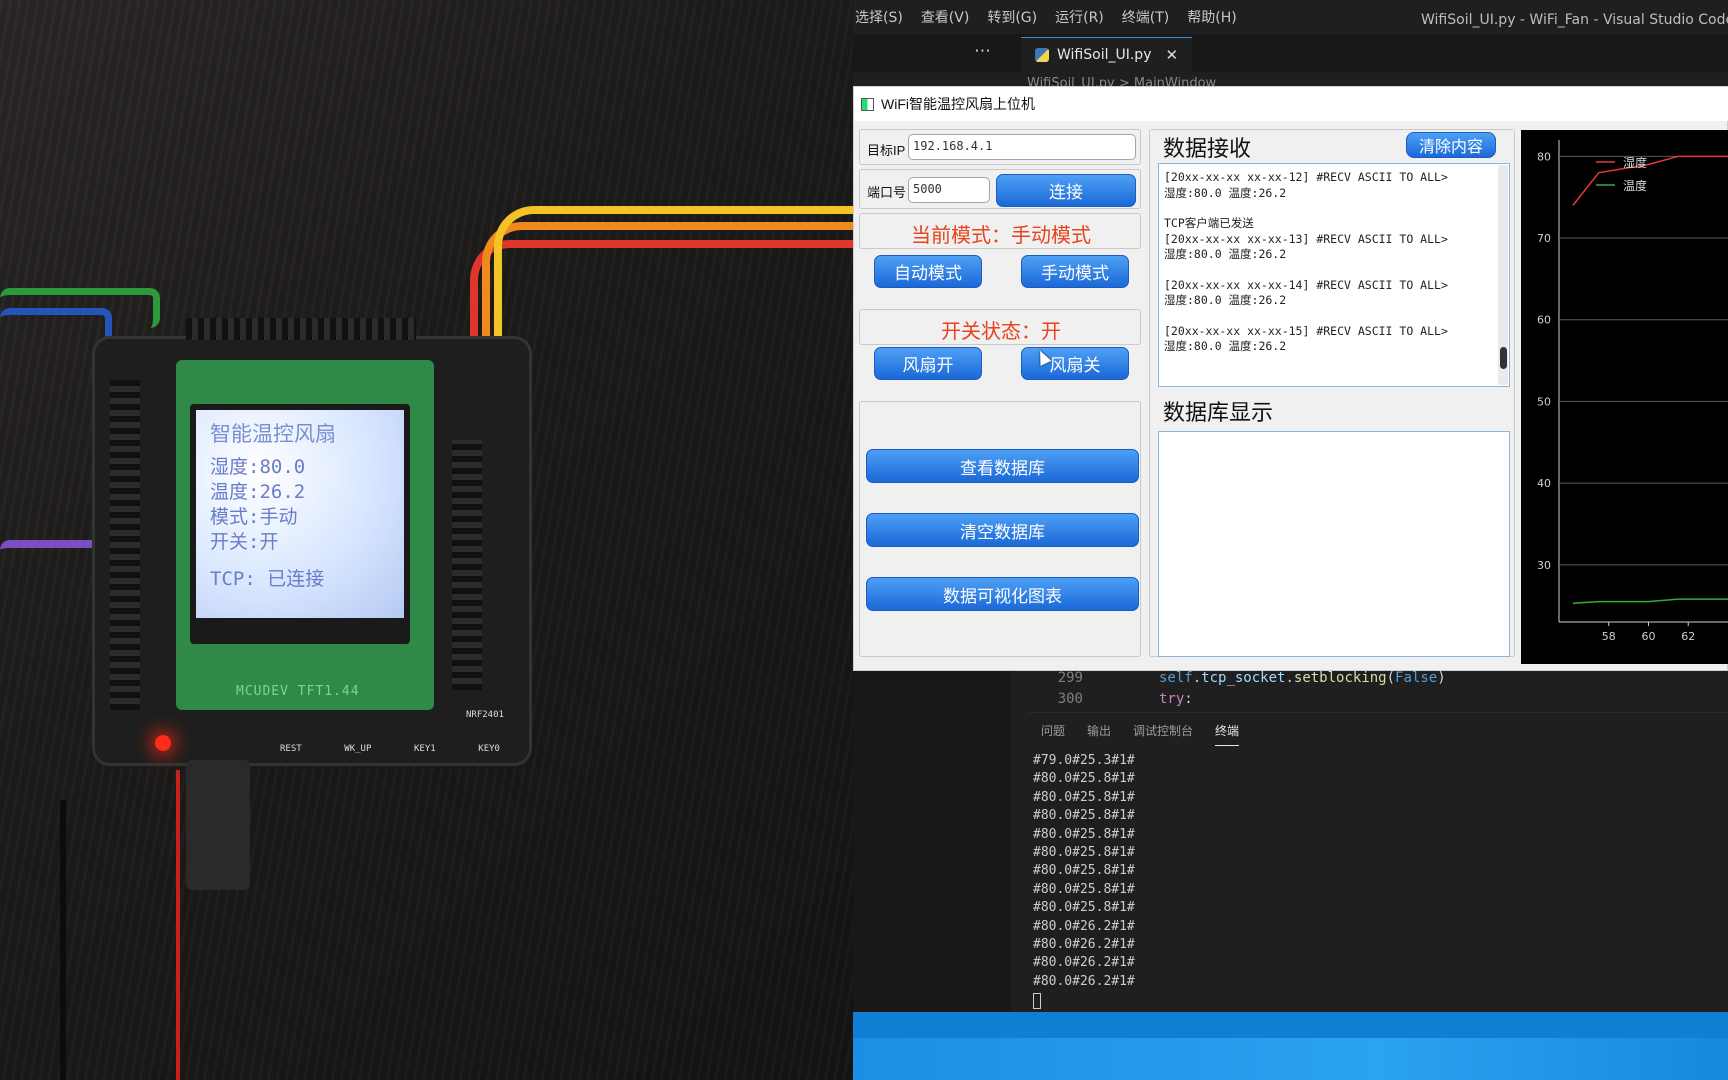  I want to click on tab-debug-console: 调试控制台, so click(1163, 730).